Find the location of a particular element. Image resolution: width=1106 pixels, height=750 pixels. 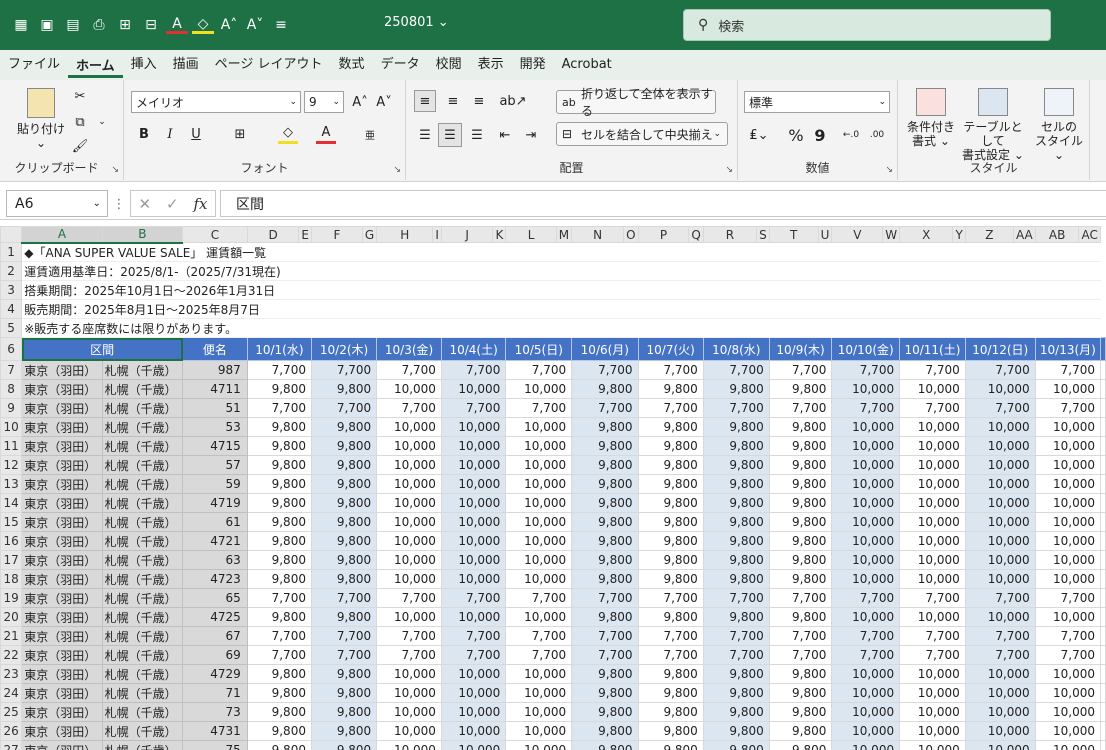

flight-number-cell: 61 is located at coordinates (215, 522).